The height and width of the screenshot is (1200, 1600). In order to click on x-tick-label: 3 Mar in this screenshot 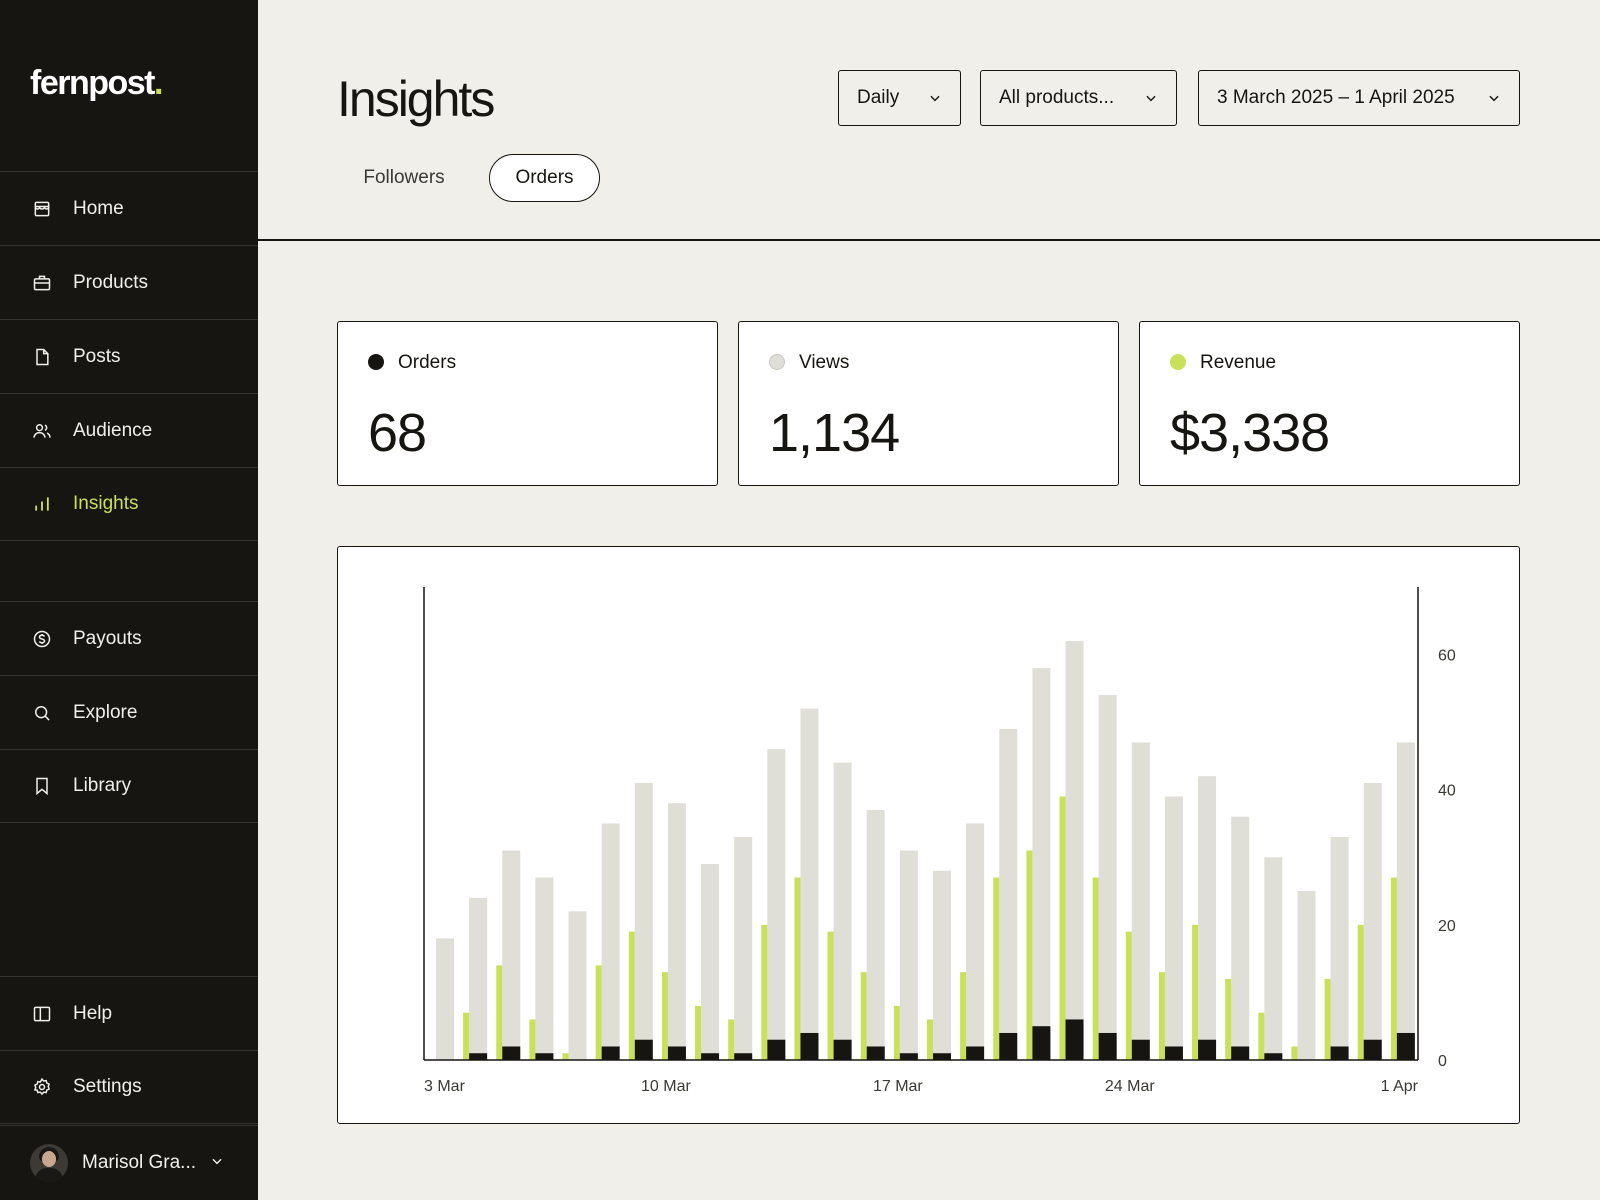, I will do `click(445, 1086)`.